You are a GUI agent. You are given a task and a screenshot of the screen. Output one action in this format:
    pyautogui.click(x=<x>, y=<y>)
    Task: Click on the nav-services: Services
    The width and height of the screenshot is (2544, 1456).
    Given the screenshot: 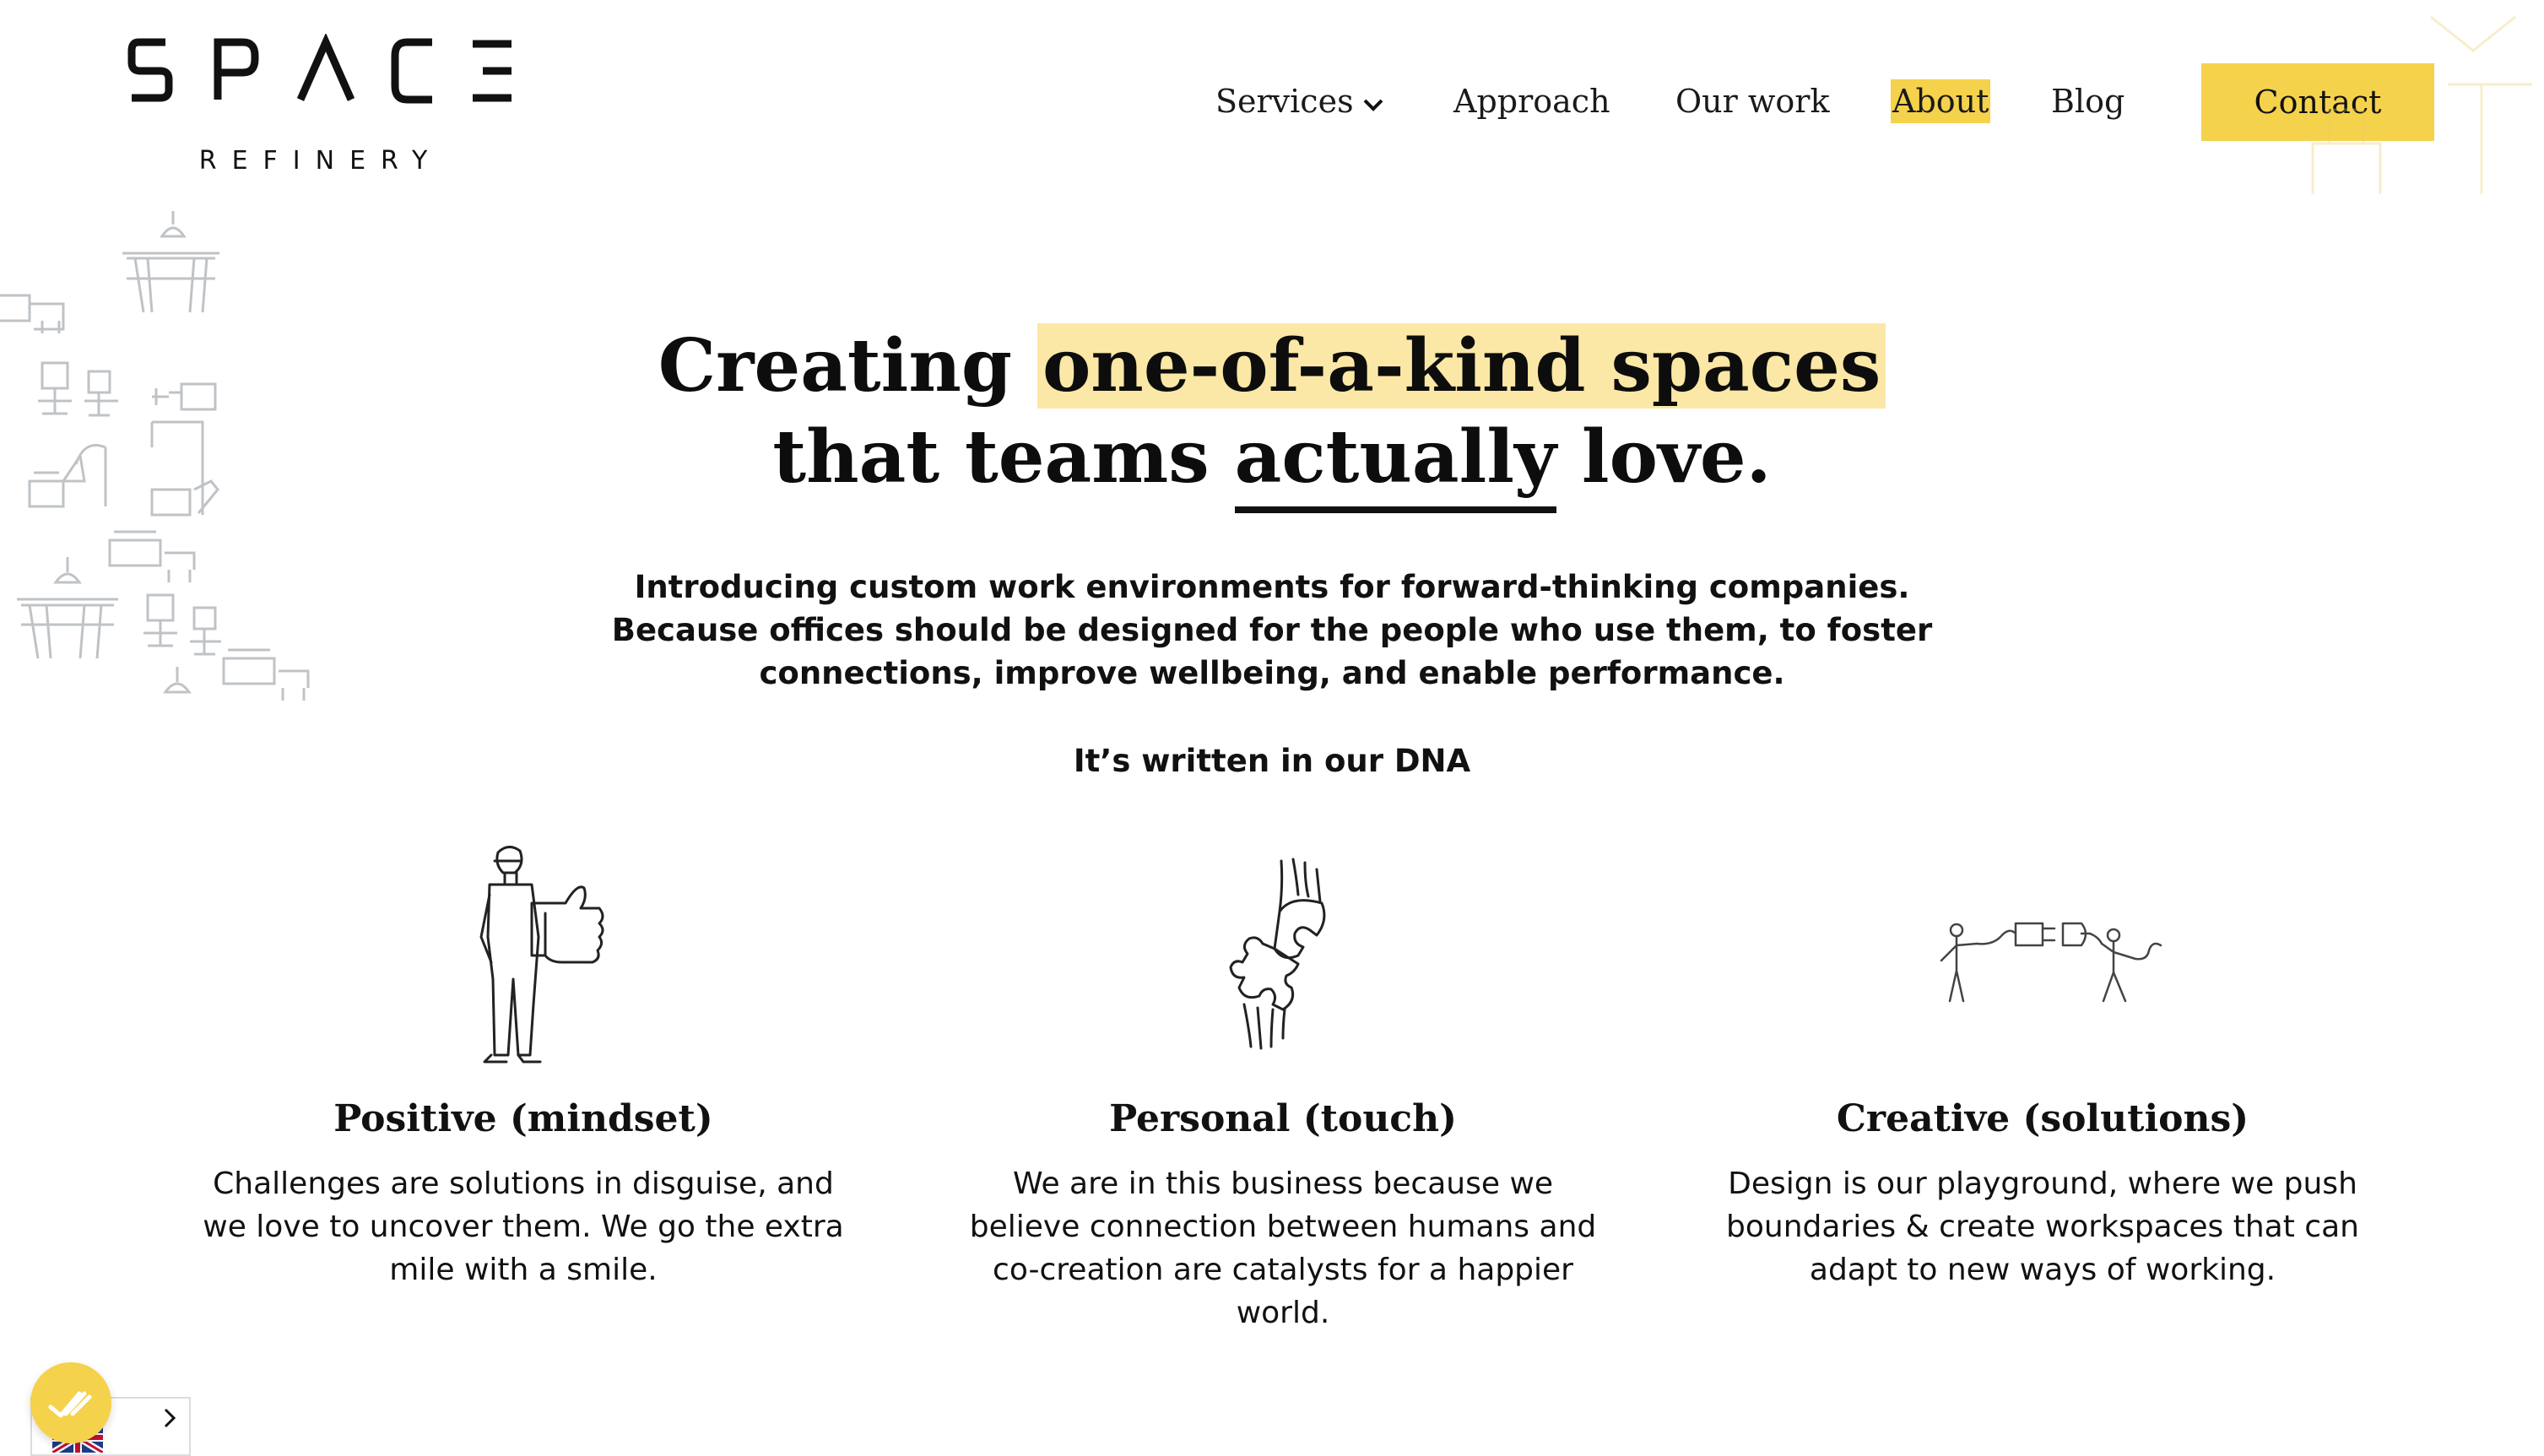 What is the action you would take?
    pyautogui.click(x=1299, y=101)
    